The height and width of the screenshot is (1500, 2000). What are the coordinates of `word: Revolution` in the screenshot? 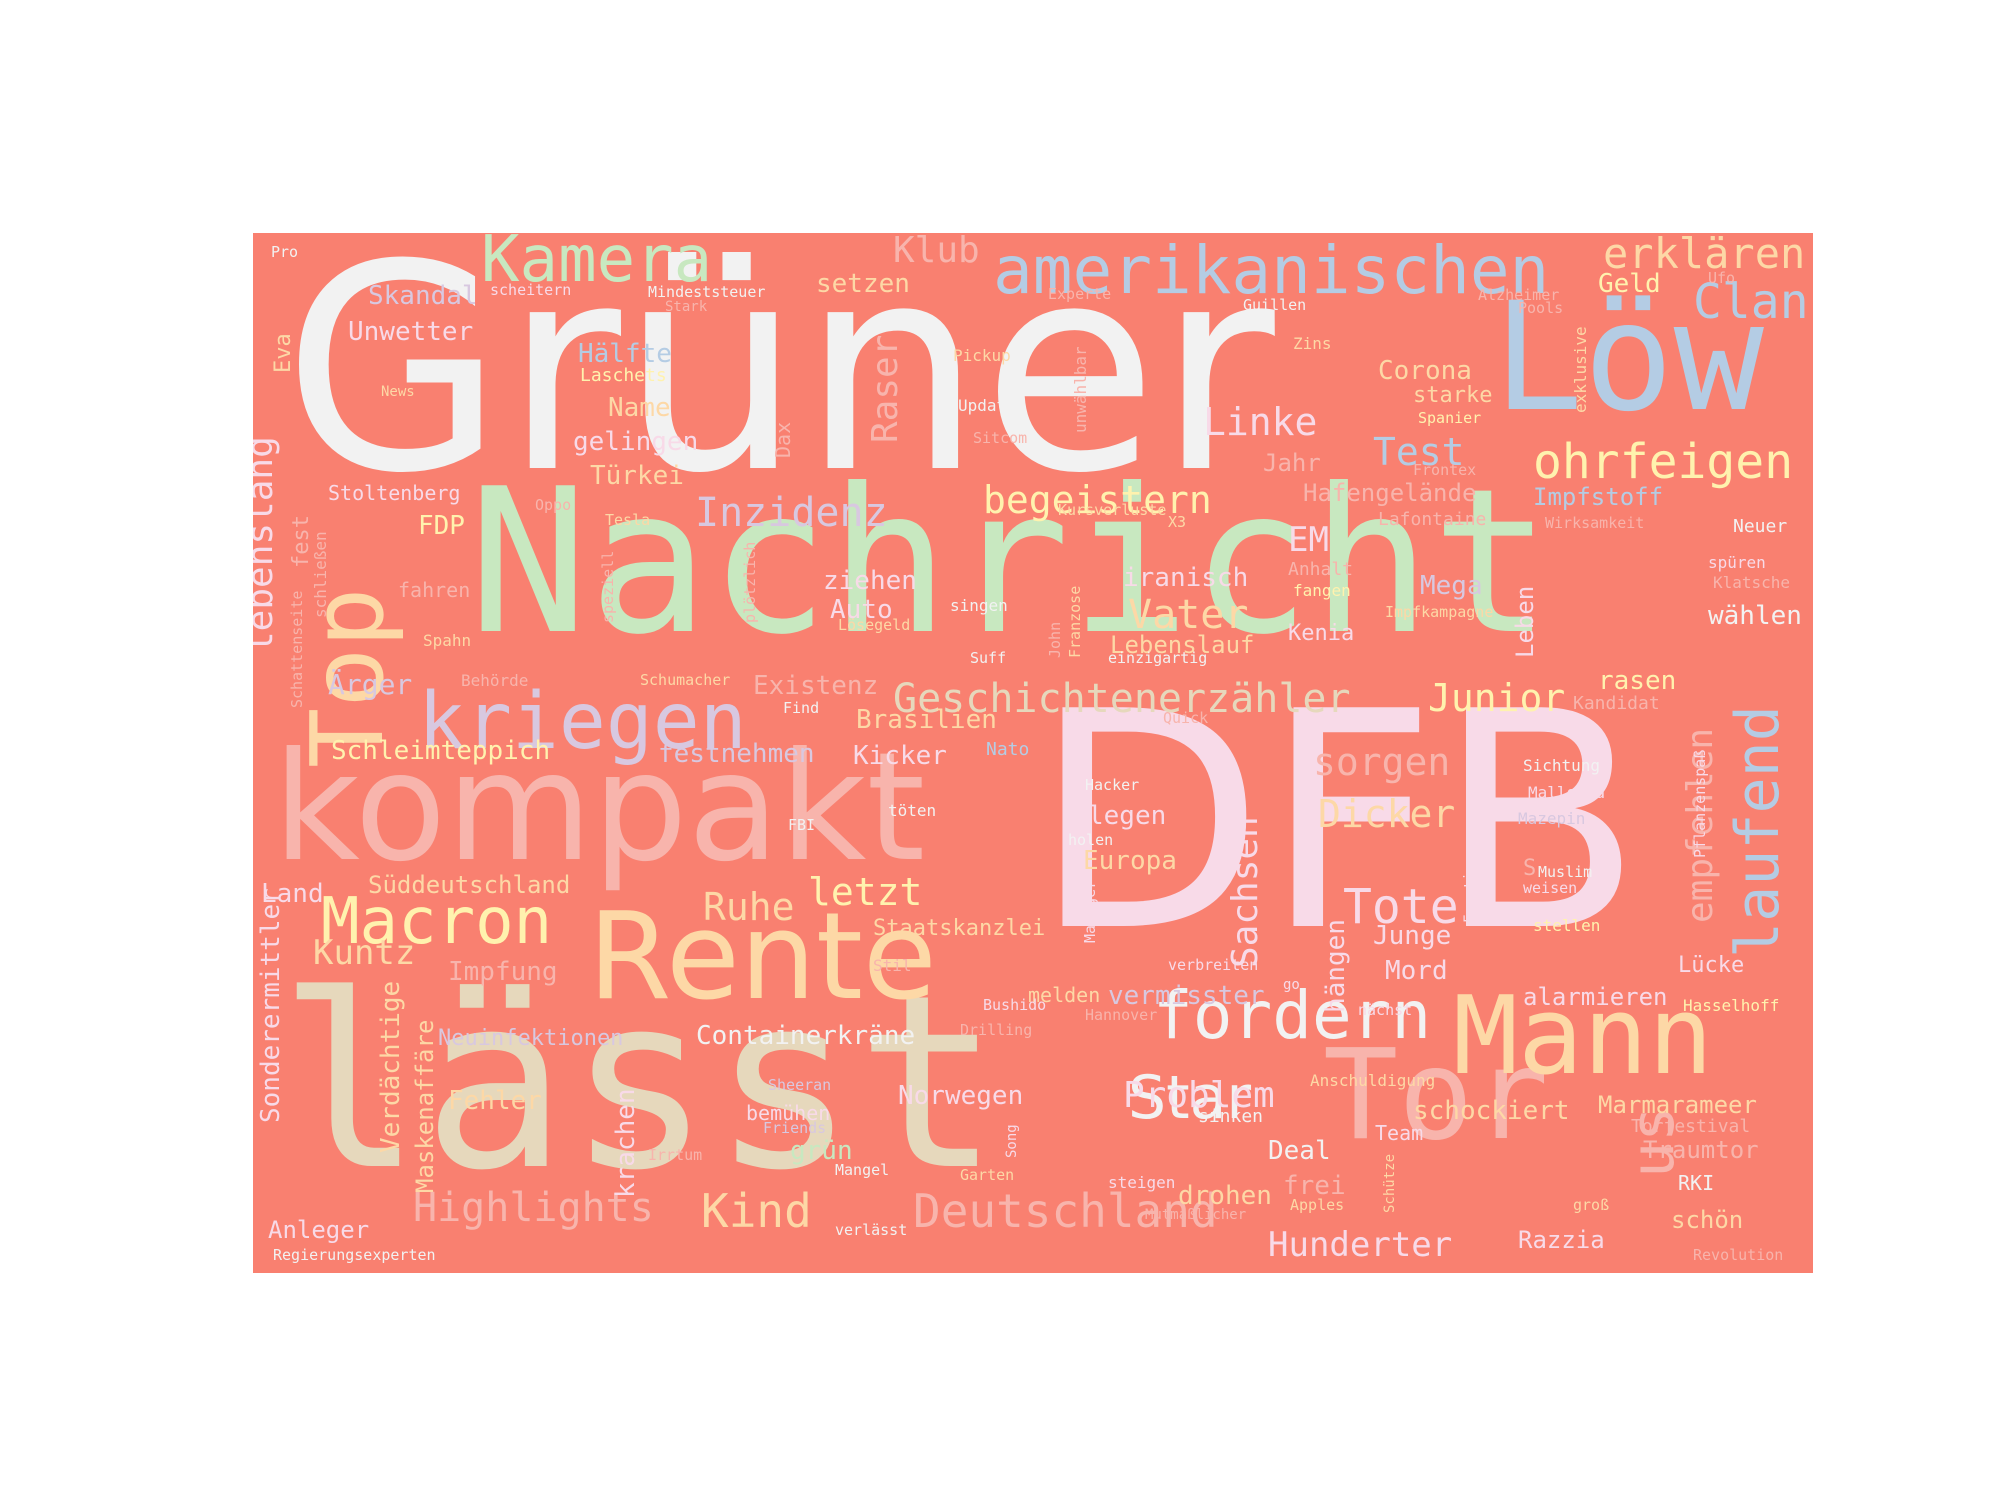 It's located at (1738, 1255).